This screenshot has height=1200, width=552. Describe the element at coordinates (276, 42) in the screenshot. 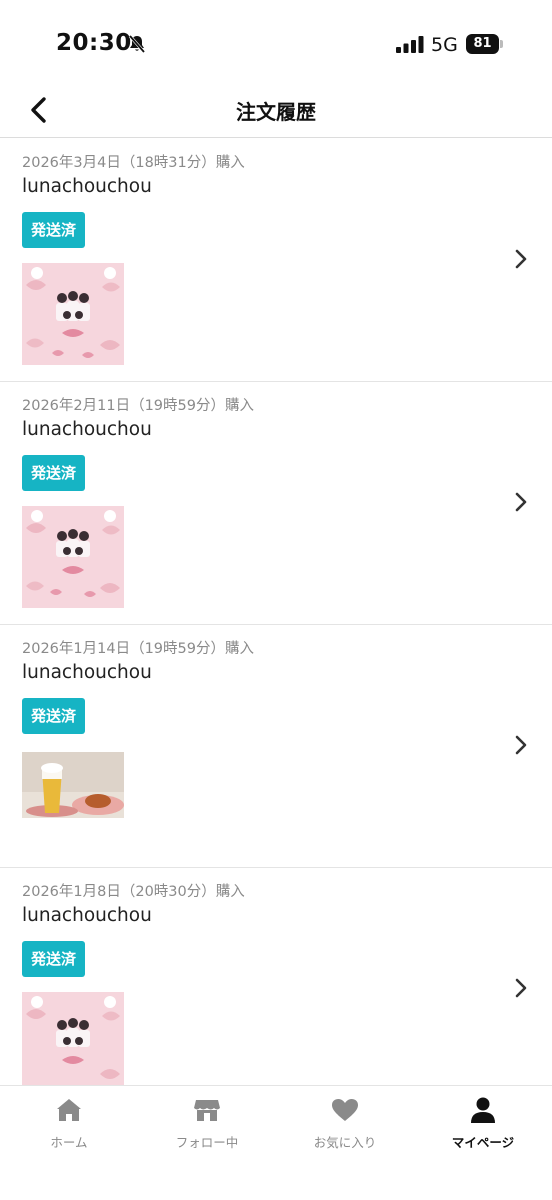

I see `status-bar: 20:30 5G 81` at that location.